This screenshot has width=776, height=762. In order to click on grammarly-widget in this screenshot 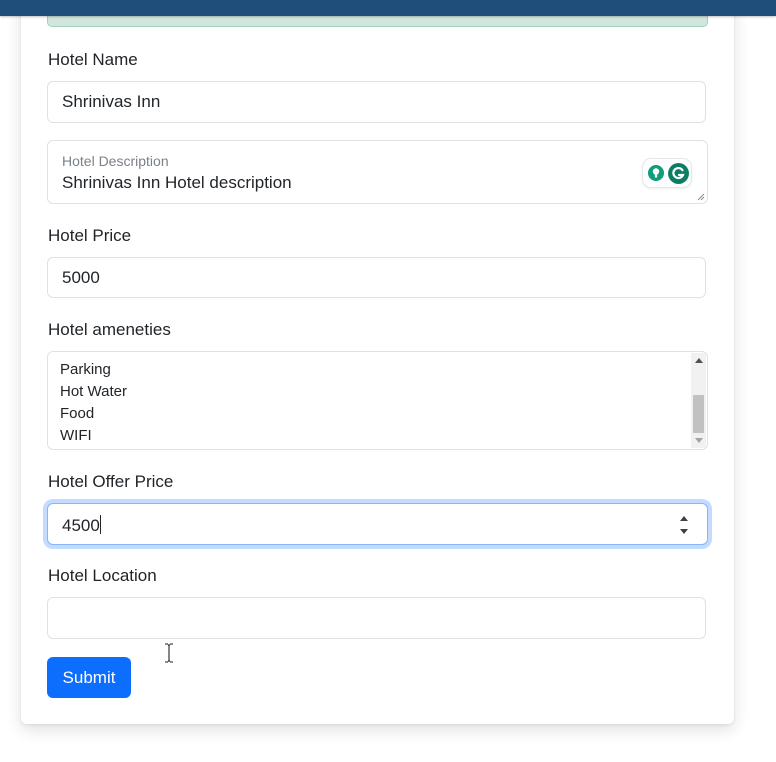, I will do `click(667, 173)`.